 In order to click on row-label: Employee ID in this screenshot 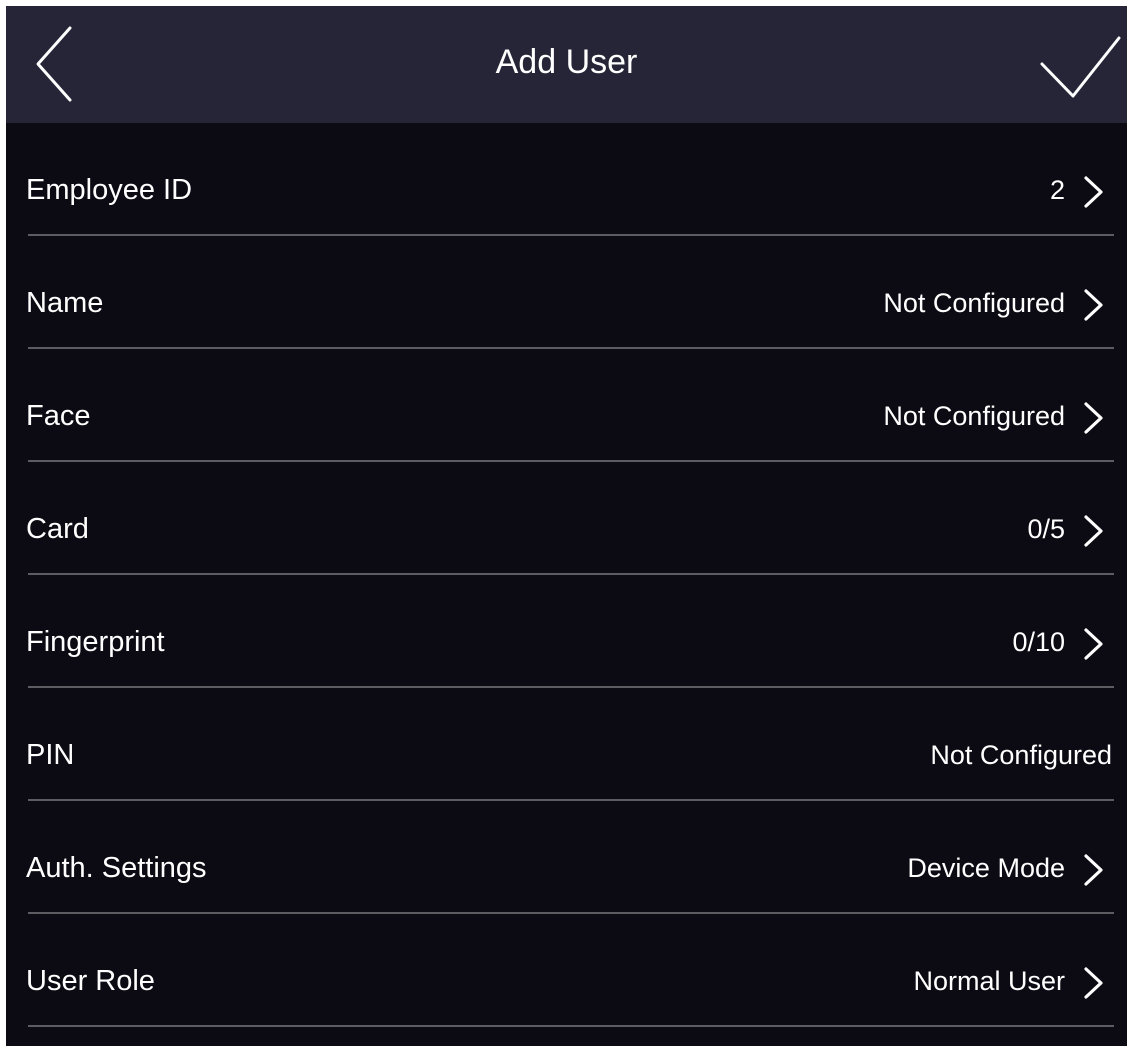, I will do `click(109, 190)`.